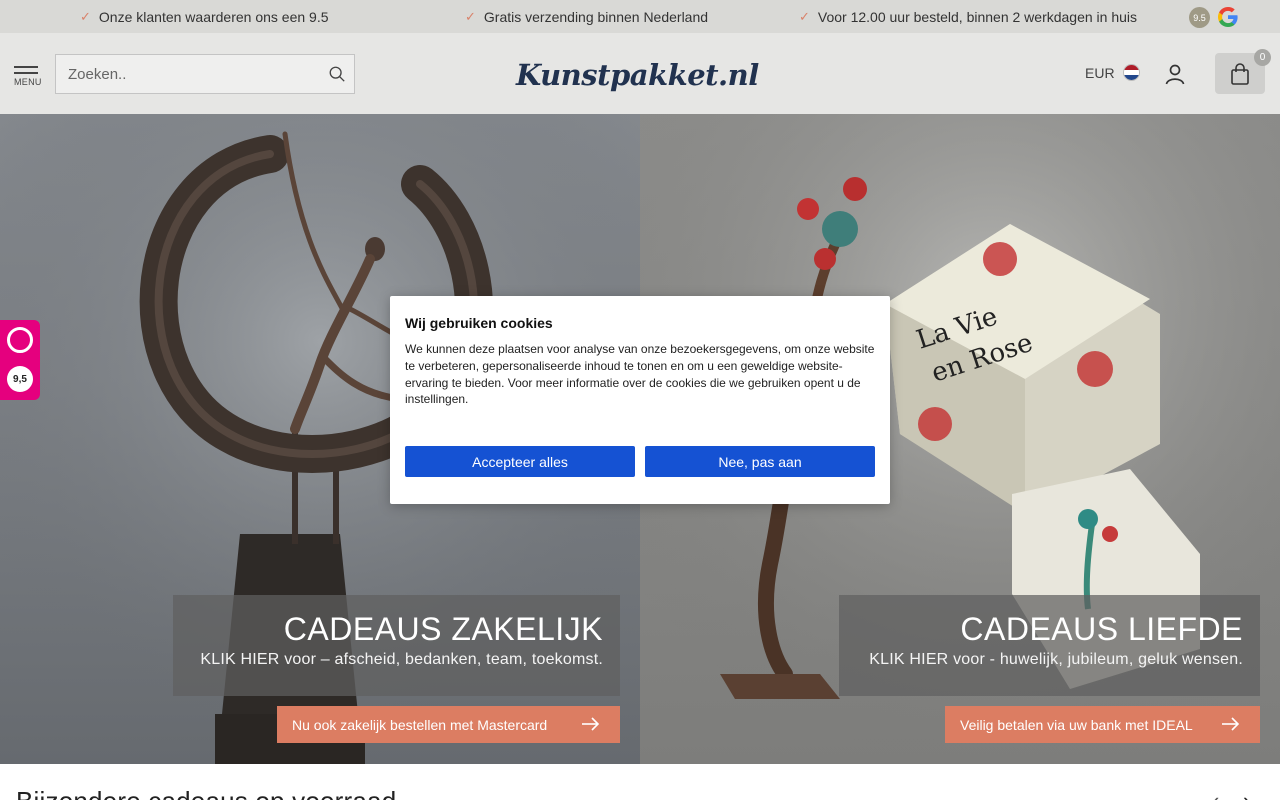  I want to click on site-logo: Kunstpakket.nl, so click(634, 75).